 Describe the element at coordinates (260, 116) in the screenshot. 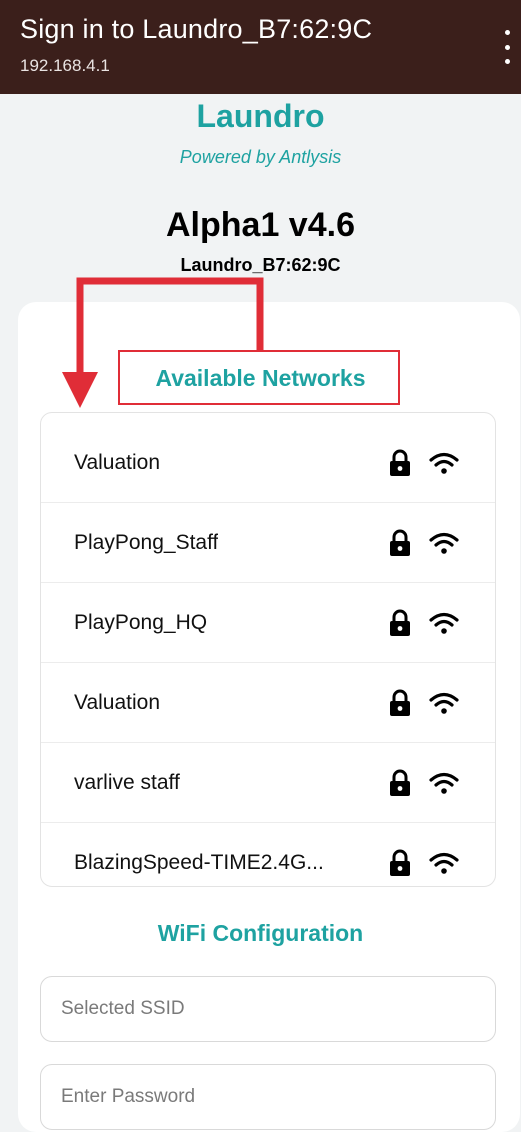

I see `brand-name: Laundro` at that location.